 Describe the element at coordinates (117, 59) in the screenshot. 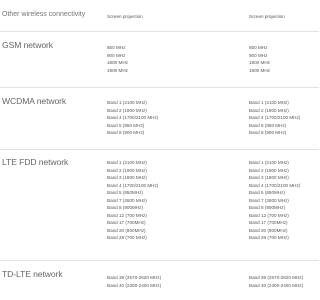

I see `gsm-bands-col-a: 850 MHz 900 MHz 1800 MHz 1900 MHz` at that location.